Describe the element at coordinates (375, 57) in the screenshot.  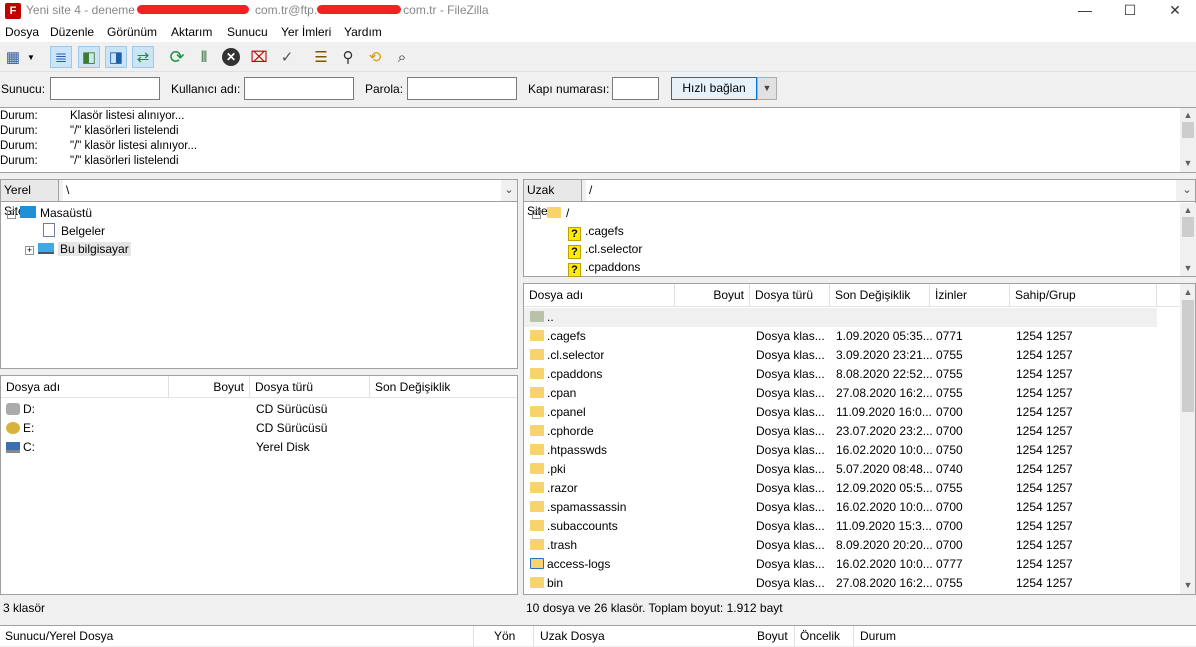
I see `sync-browsing-icon: ⟲` at that location.